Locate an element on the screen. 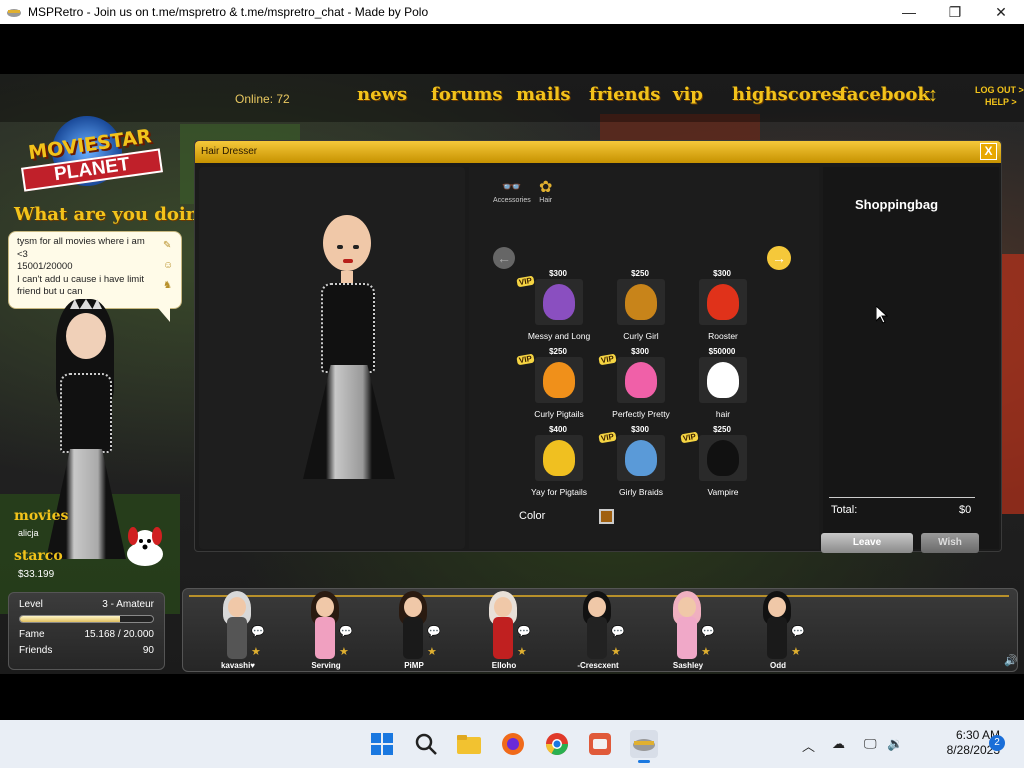  nav-friends: friends is located at coordinates (624, 94).